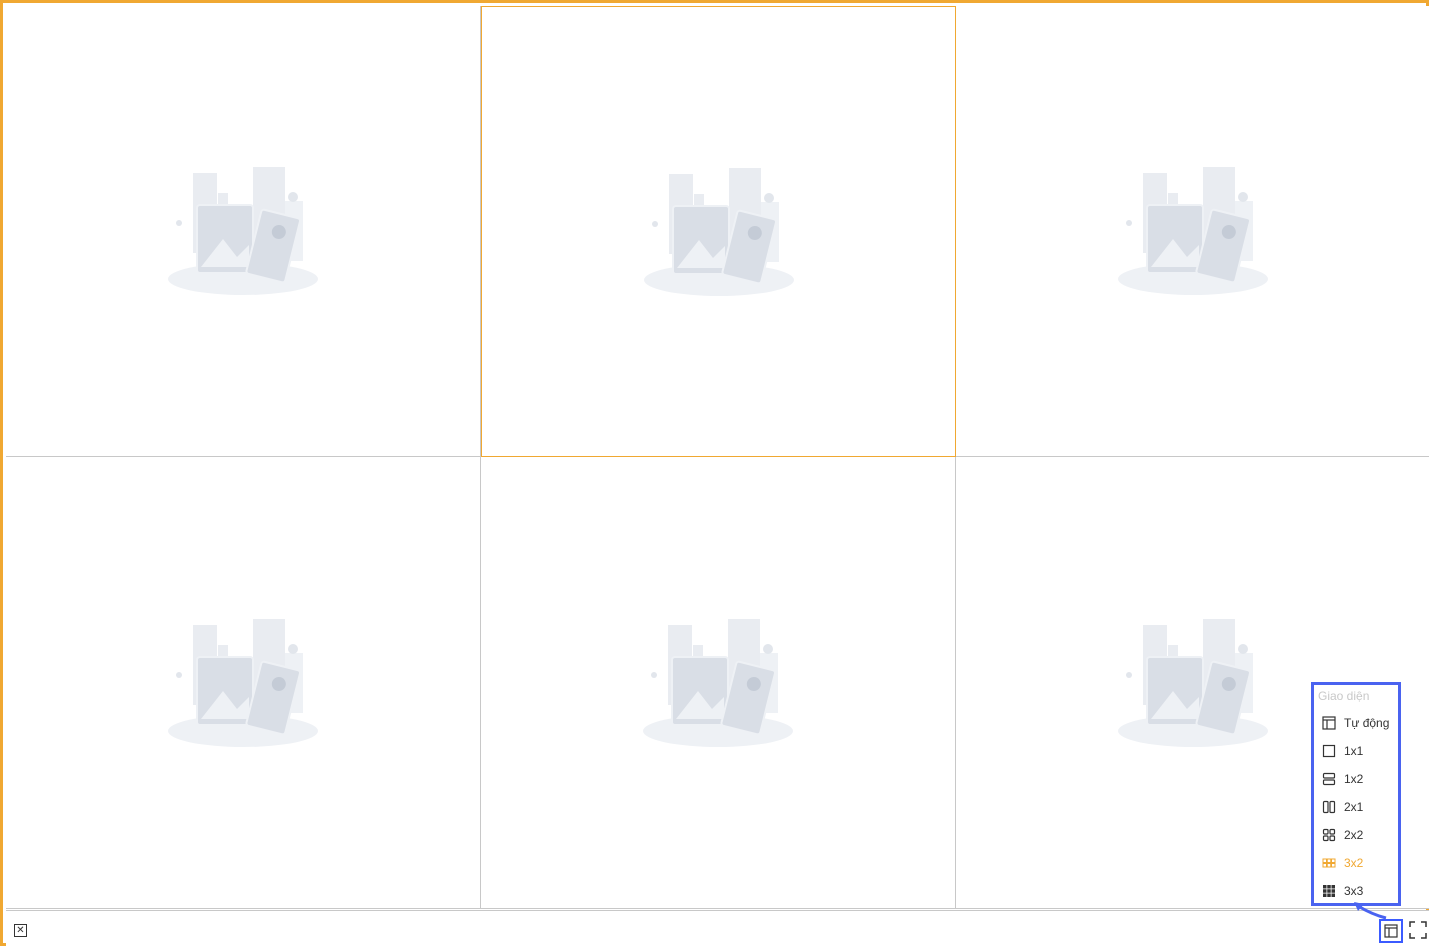 This screenshot has height=946, width=1429. What do you see at coordinates (1342, 835) in the screenshot?
I see `menu-item-2x2: 2x2` at bounding box center [1342, 835].